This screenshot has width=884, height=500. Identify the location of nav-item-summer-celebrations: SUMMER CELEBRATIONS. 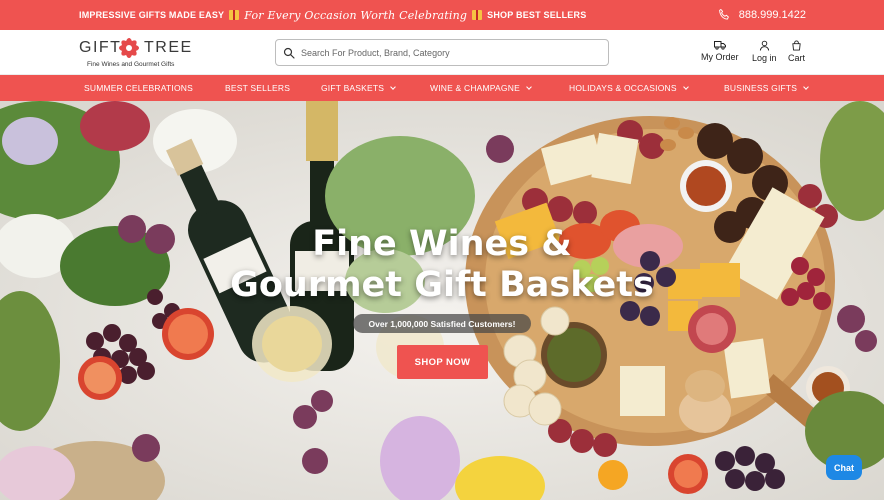
(138, 88).